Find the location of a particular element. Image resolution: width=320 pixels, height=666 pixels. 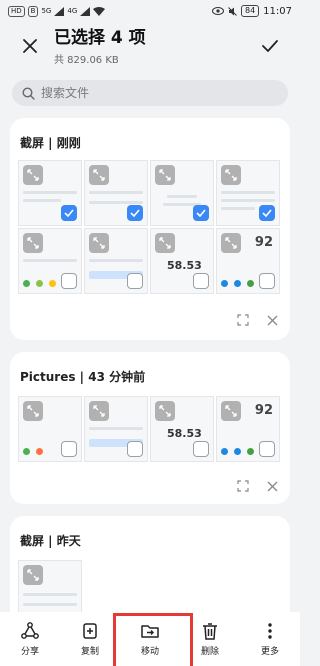

search-icon is located at coordinates (28, 93).